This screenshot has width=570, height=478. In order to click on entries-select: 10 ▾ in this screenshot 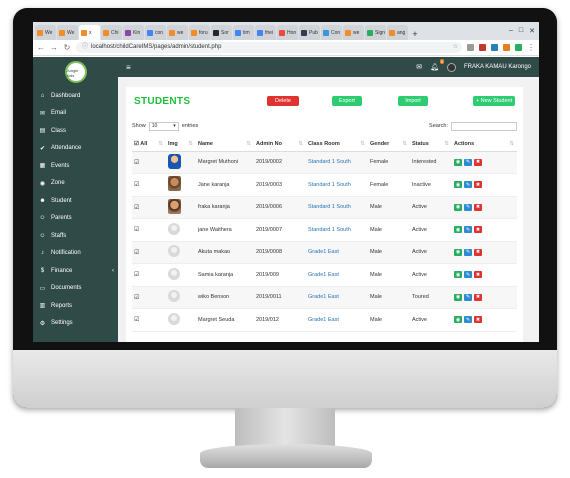, I will do `click(163, 126)`.